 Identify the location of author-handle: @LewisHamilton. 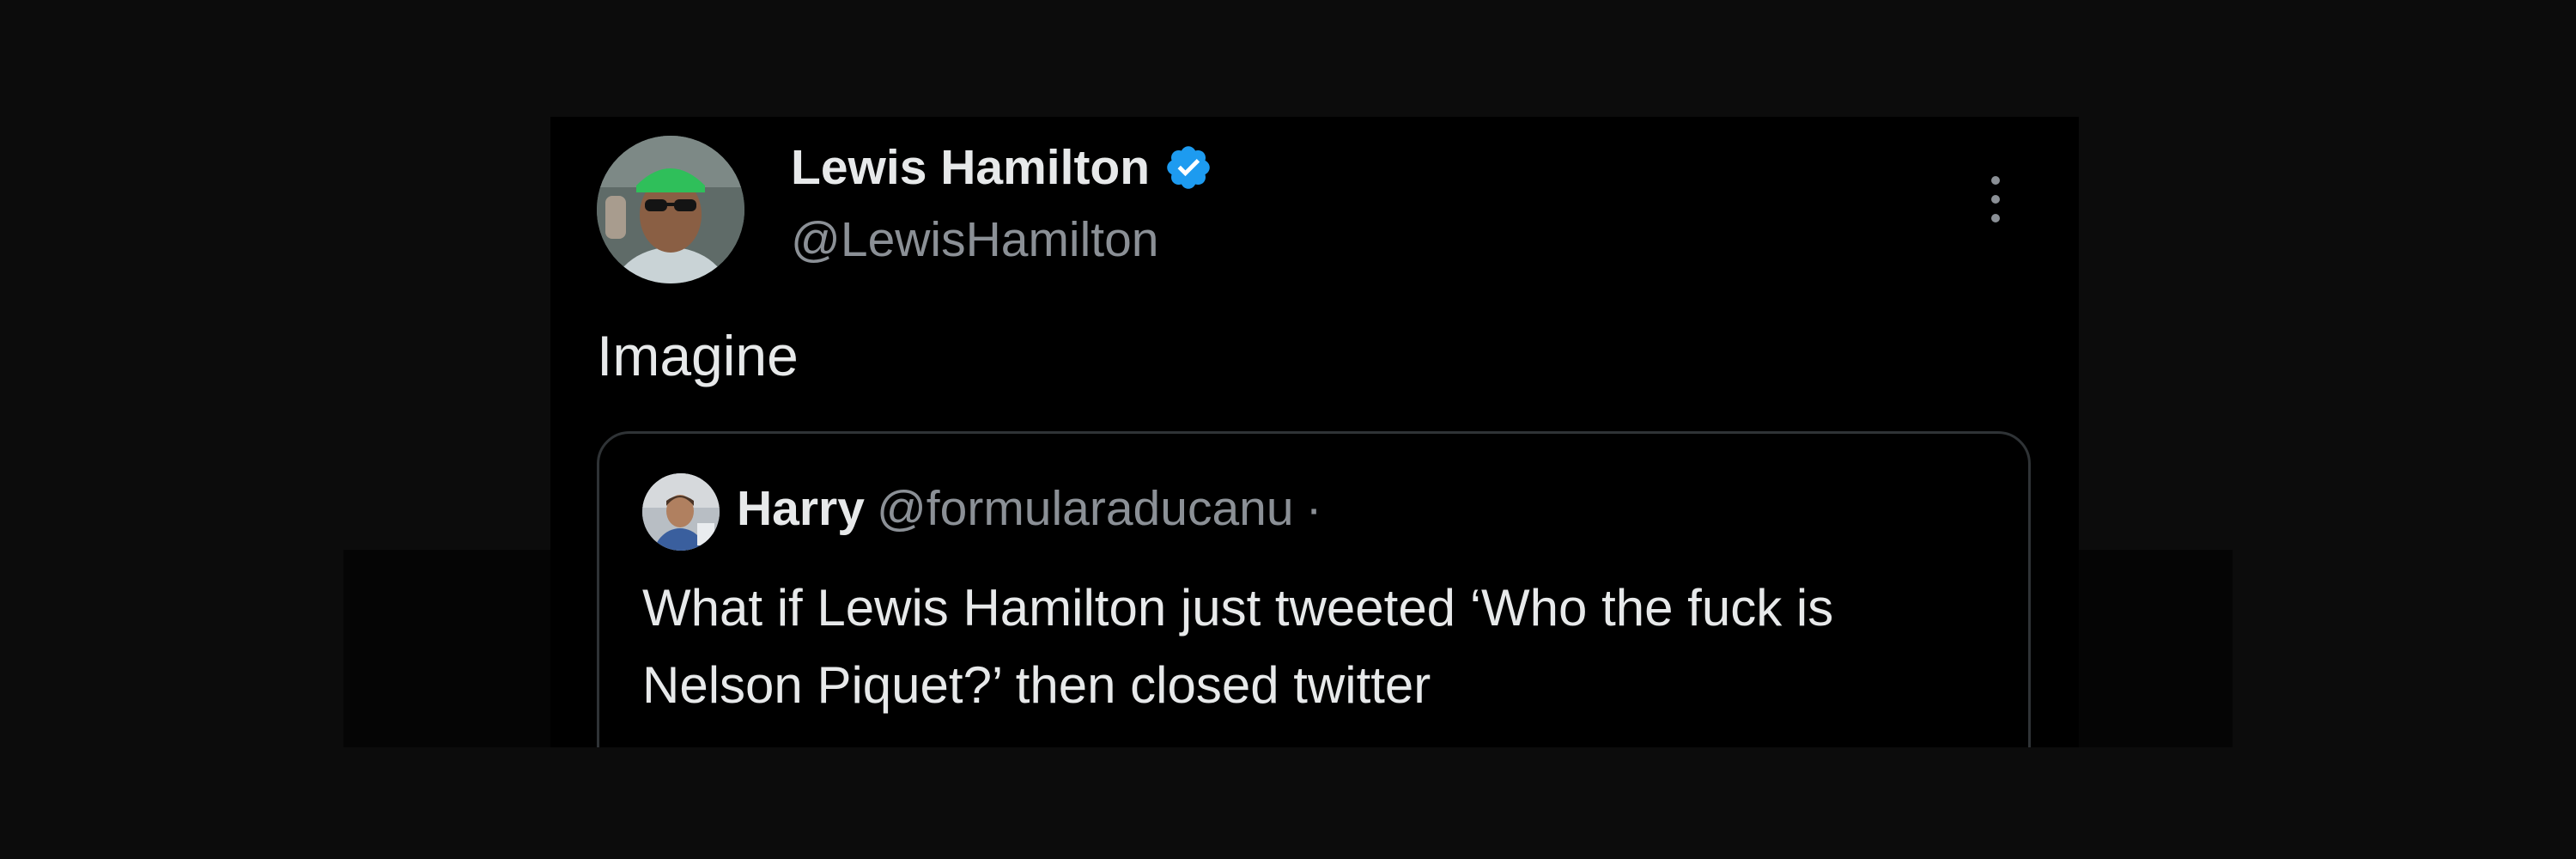
(975, 240).